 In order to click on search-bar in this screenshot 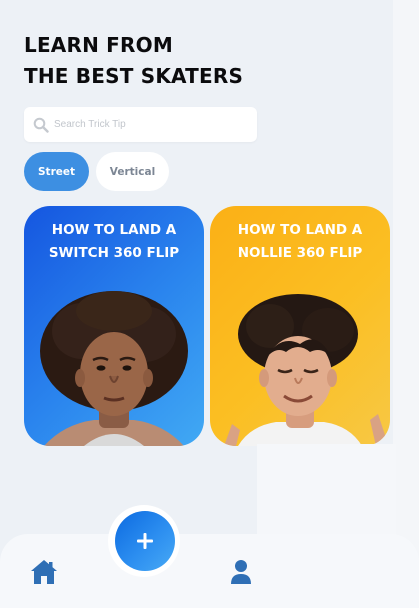, I will do `click(140, 124)`.